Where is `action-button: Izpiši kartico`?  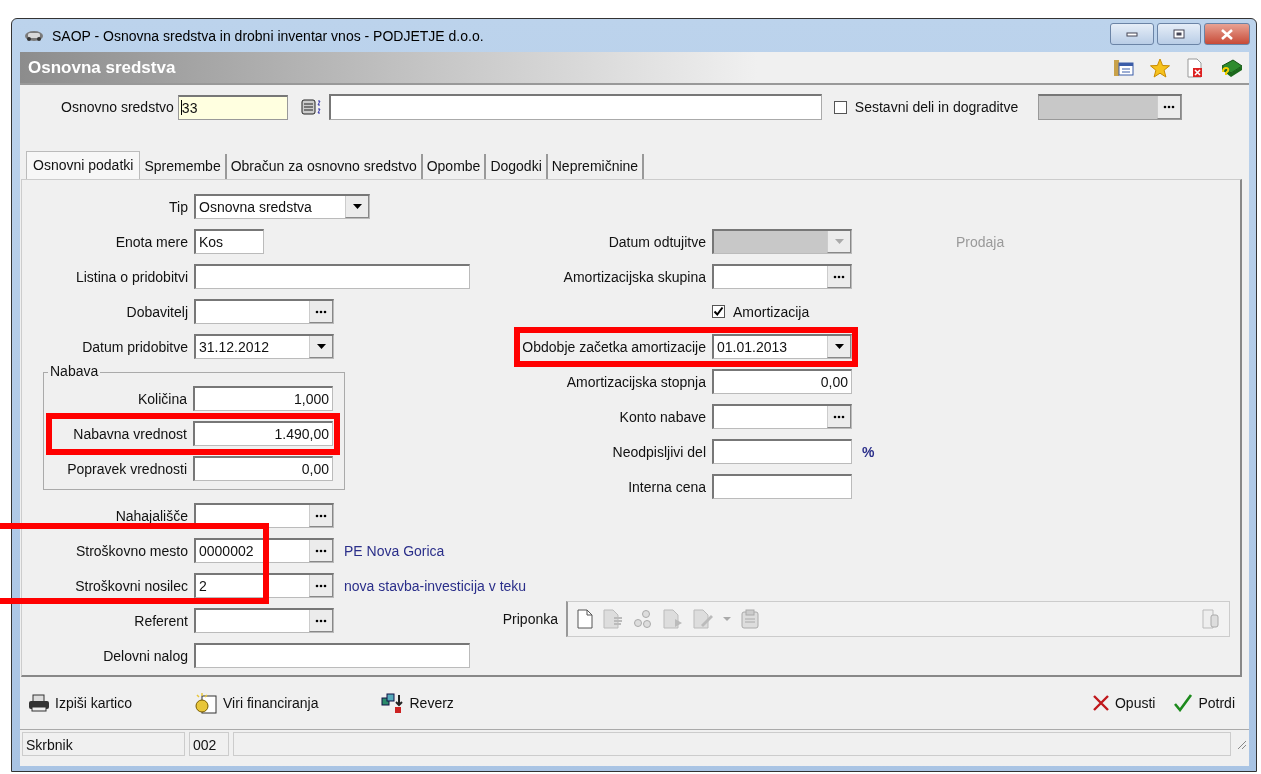
action-button: Izpiši kartico is located at coordinates (80, 703).